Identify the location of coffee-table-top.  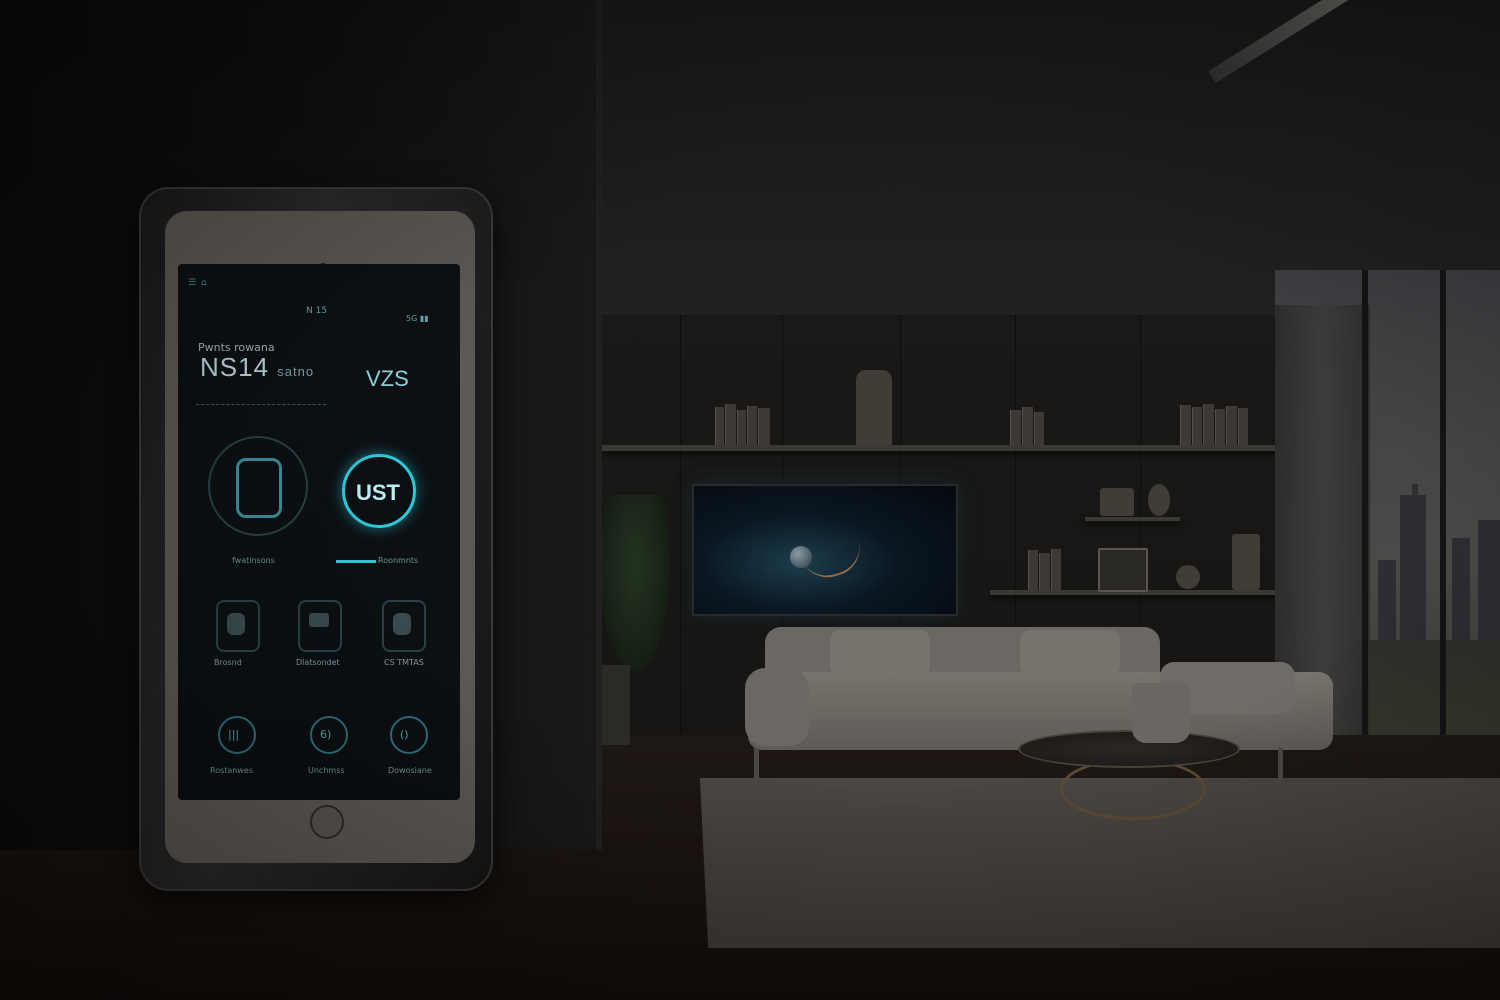
(1129, 749).